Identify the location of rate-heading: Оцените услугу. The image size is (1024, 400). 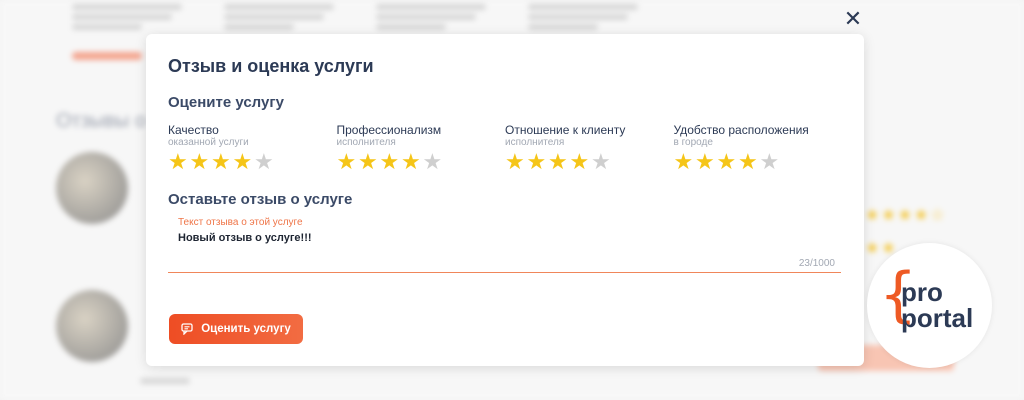
(226, 102).